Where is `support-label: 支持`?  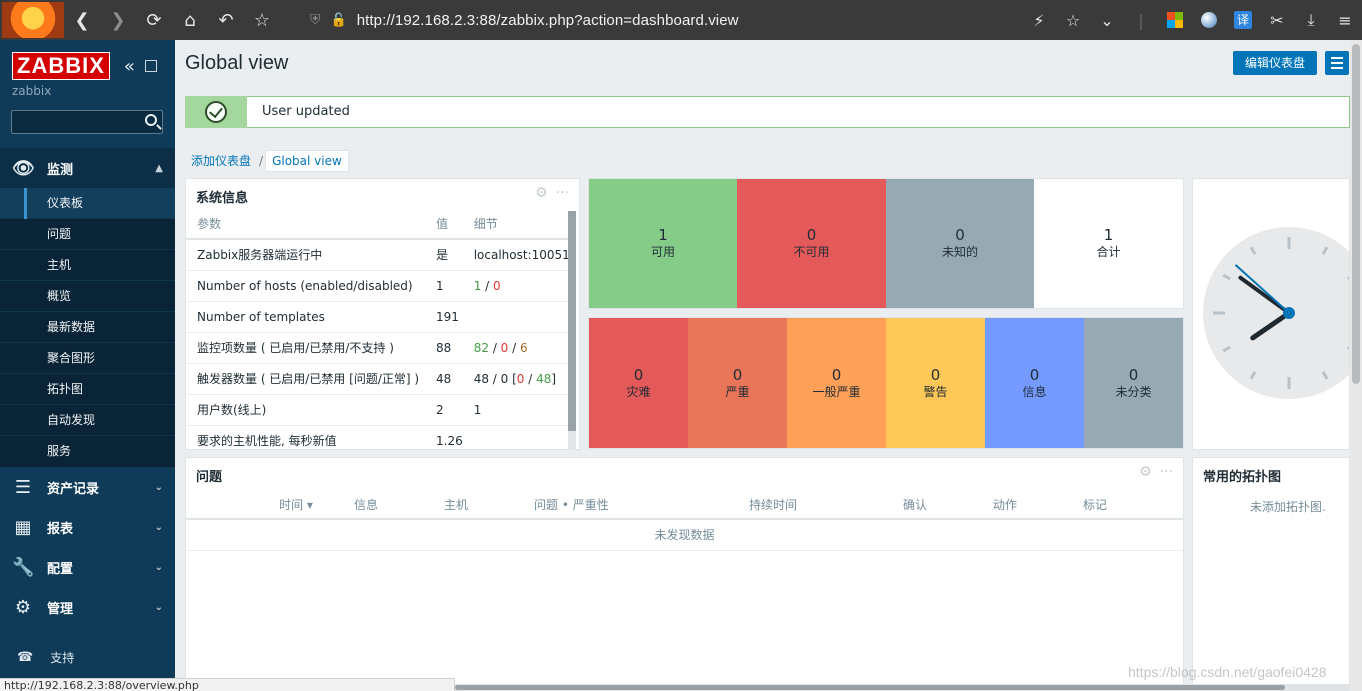 support-label: 支持 is located at coordinates (62, 658).